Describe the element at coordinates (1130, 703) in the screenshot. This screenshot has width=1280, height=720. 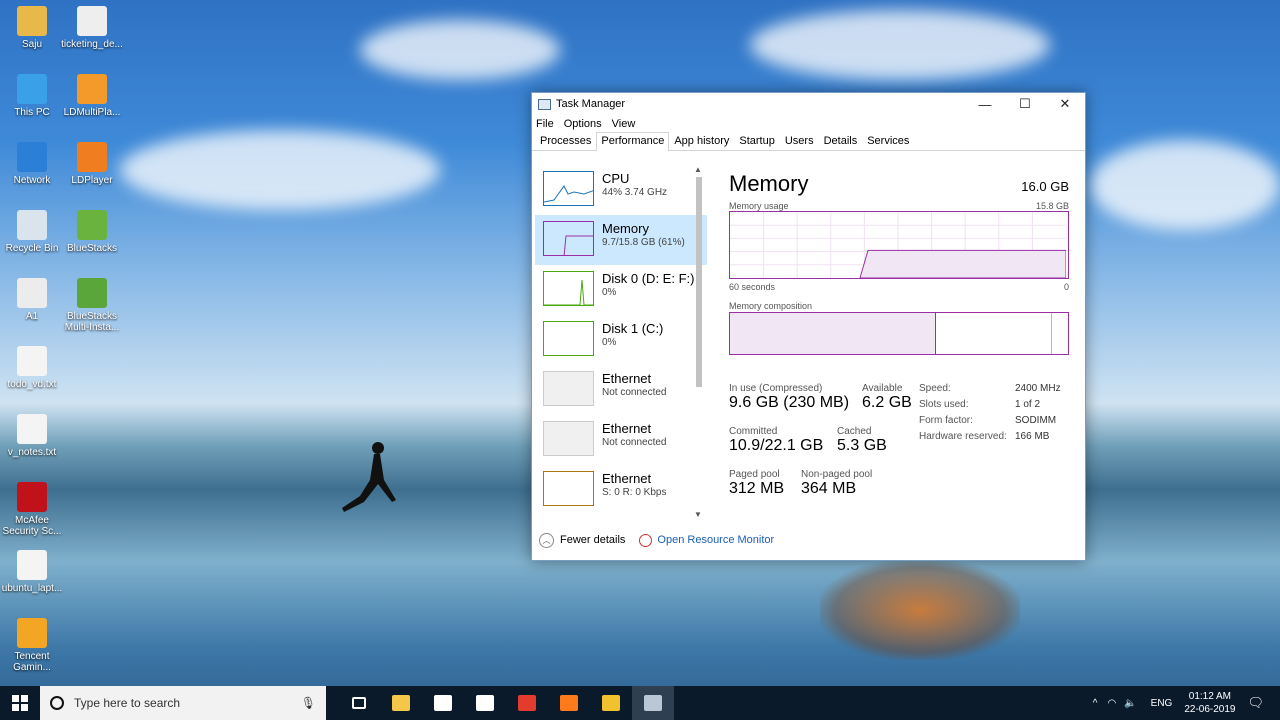
I see `volume-icon: 🔈` at that location.